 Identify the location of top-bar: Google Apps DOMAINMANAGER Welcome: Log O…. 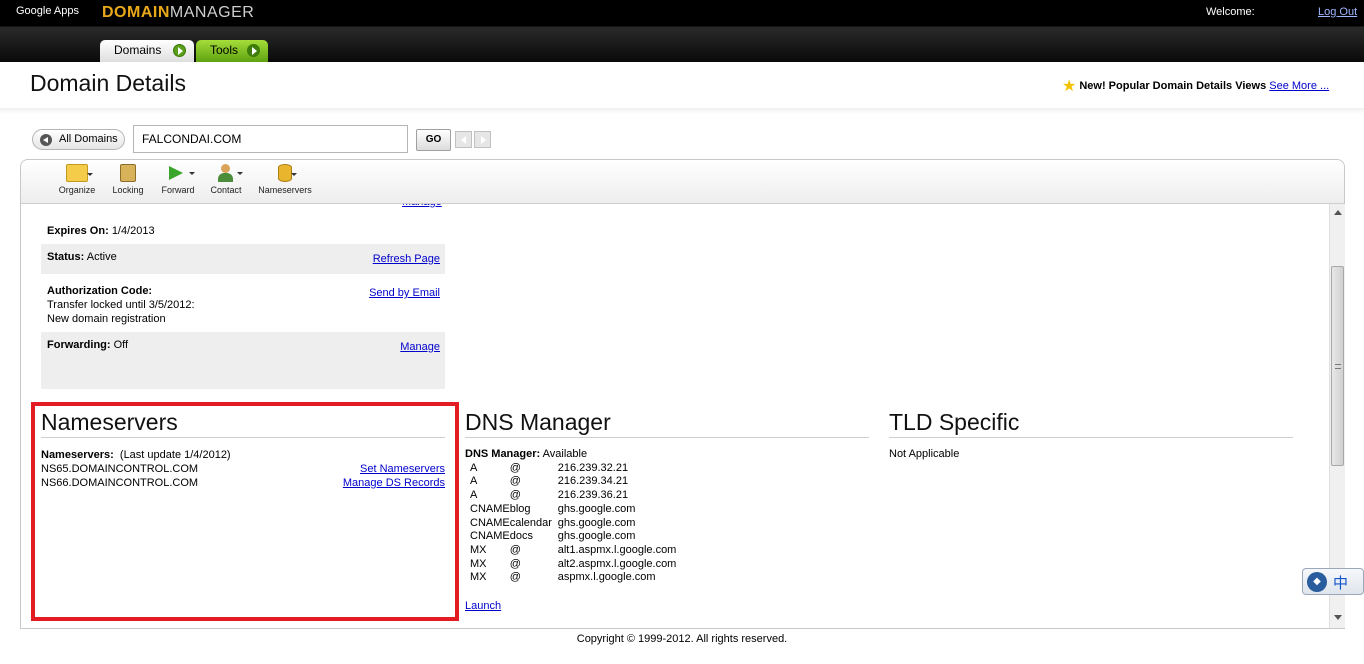
(682, 31).